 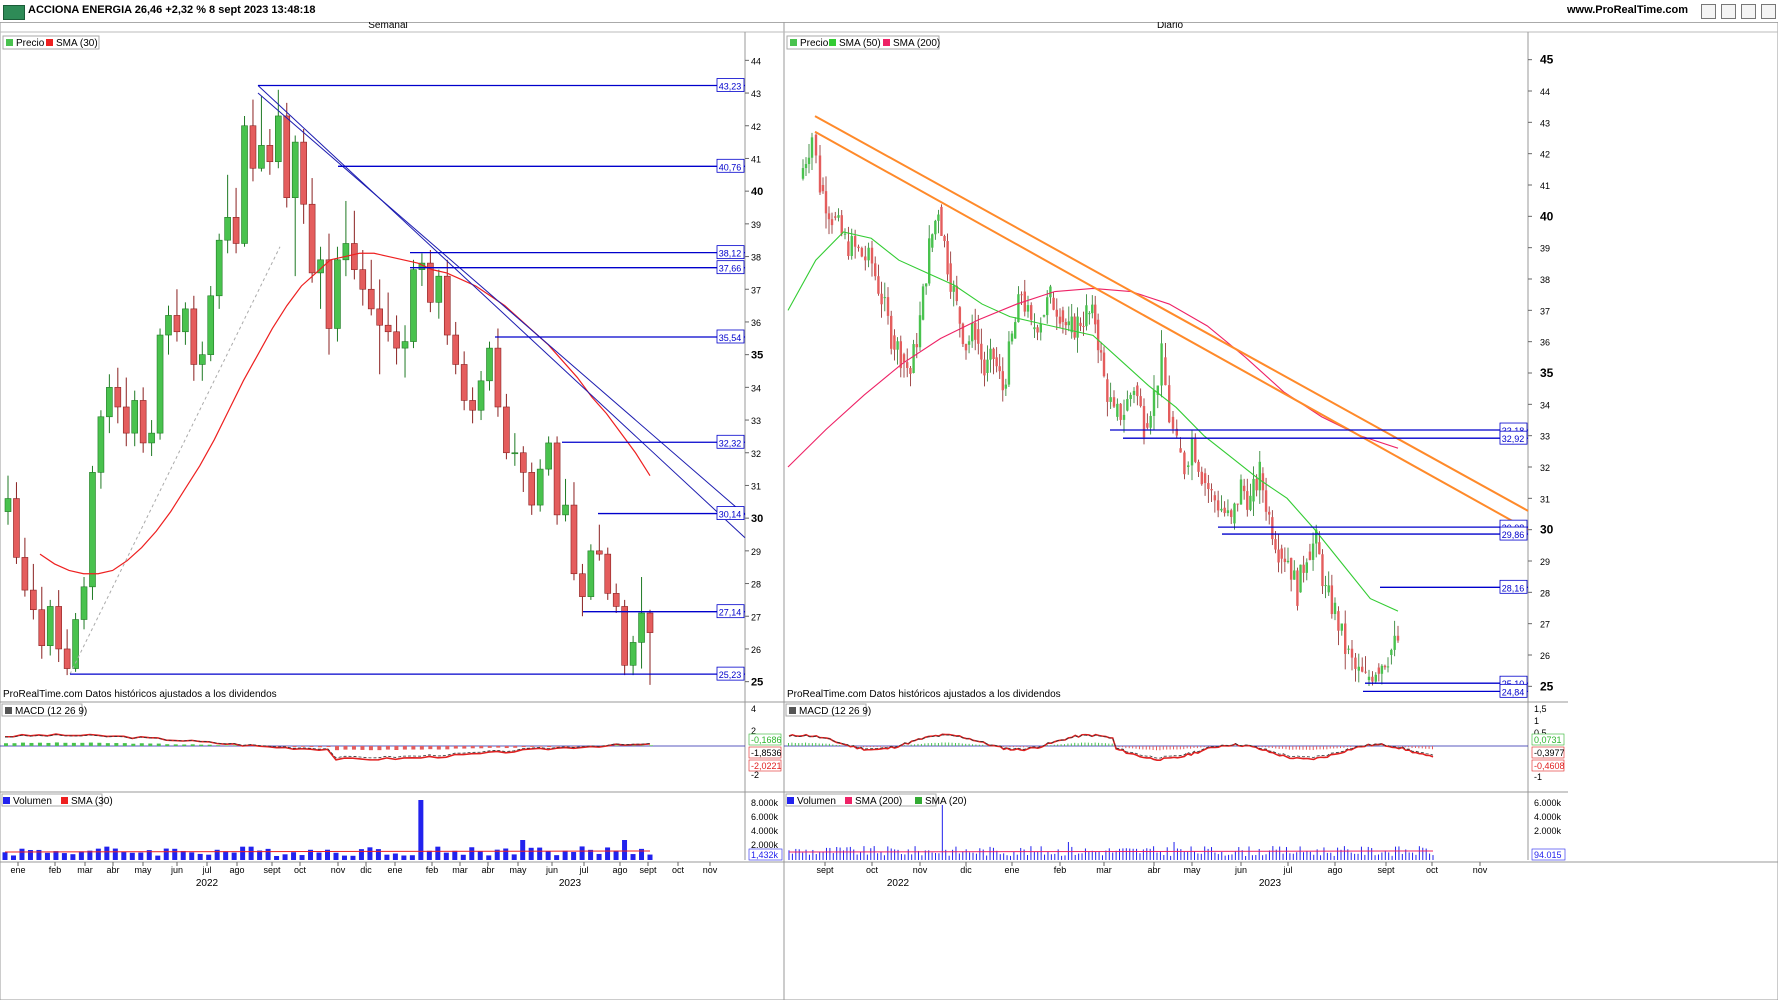 What do you see at coordinates (1545, 405) in the screenshot?
I see `right-y-tick-label: 34` at bounding box center [1545, 405].